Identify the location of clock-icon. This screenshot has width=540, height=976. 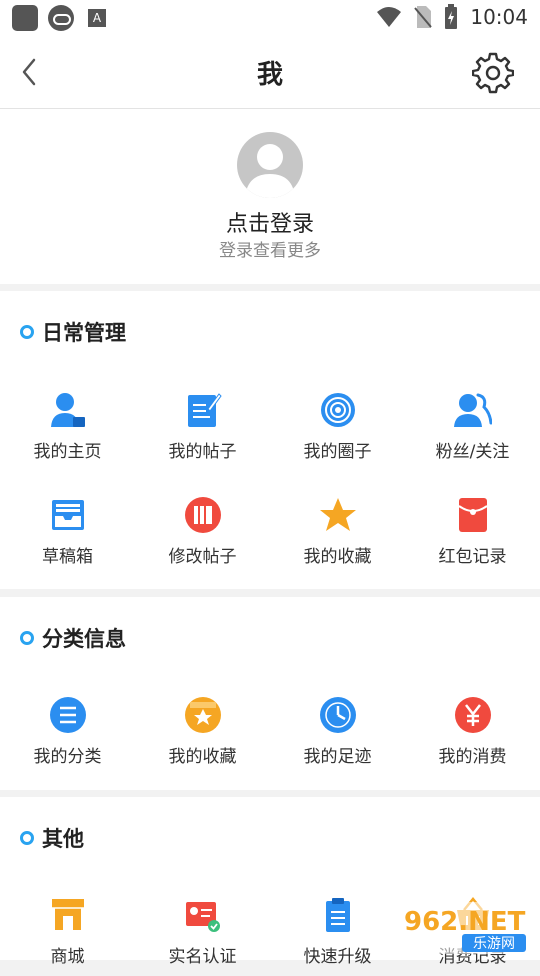
(338, 715).